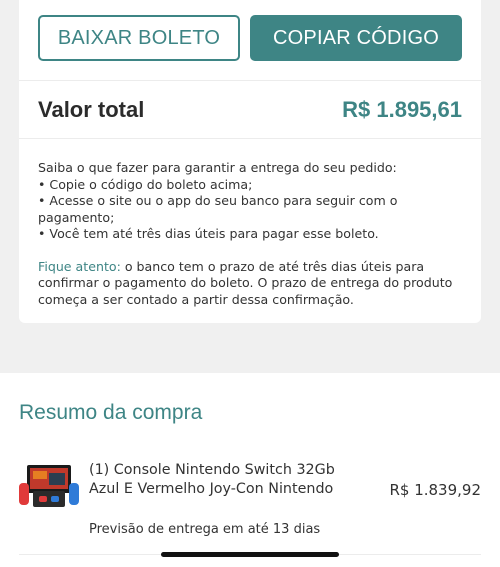 The width and height of the screenshot is (500, 567). Describe the element at coordinates (79, 266) in the screenshot. I see `warning-title: Fique atento:` at that location.